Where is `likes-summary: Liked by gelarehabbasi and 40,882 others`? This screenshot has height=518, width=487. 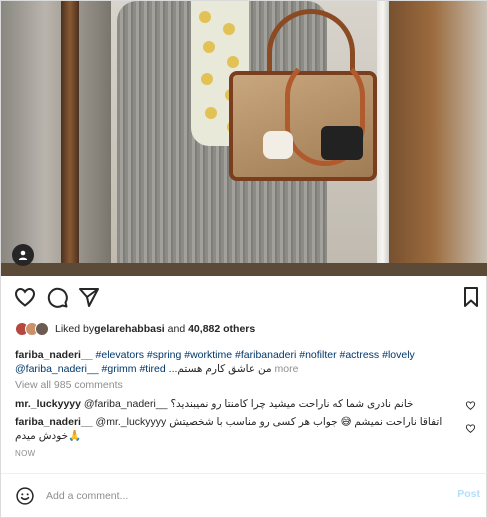 likes-summary: Liked by gelarehabbasi and 40,882 others is located at coordinates (135, 329).